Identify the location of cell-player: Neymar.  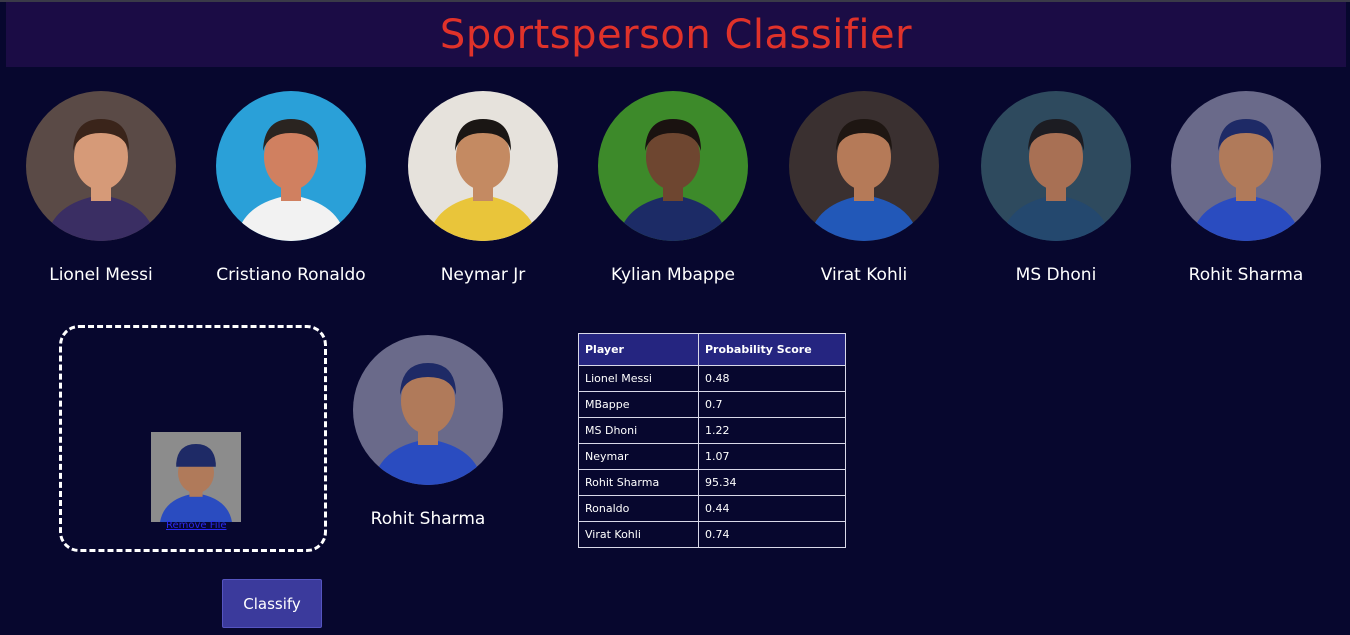
(638, 456).